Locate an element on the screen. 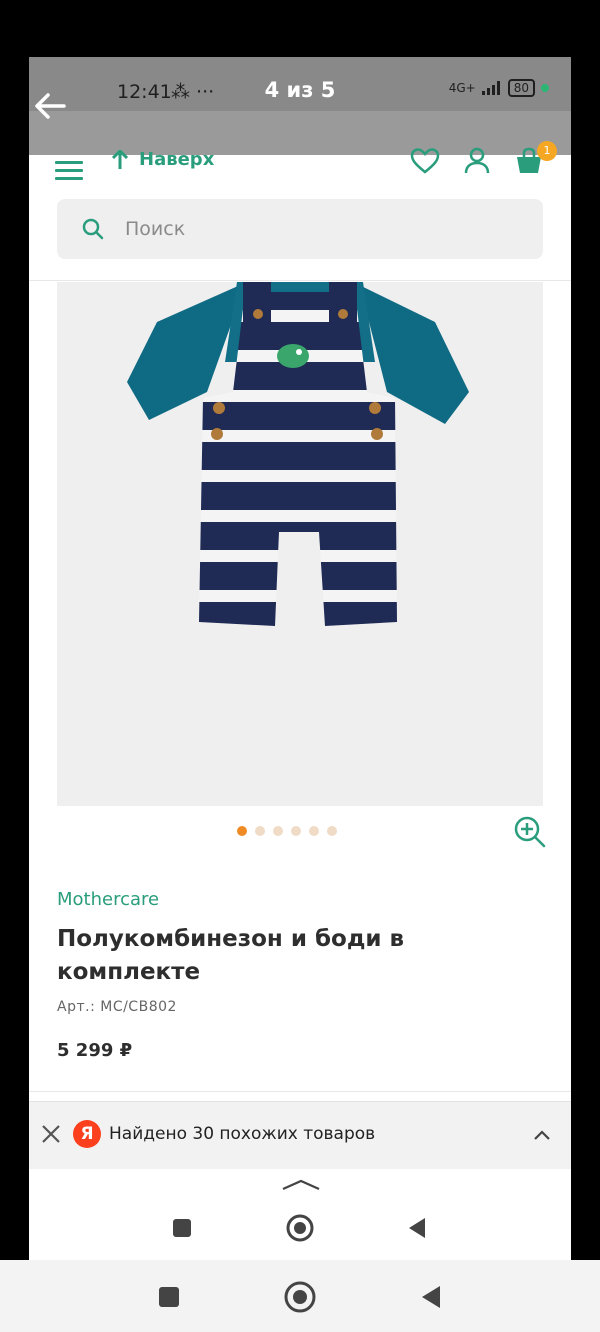 The height and width of the screenshot is (1332, 600). viewer-top-bar is located at coordinates (300, 28).